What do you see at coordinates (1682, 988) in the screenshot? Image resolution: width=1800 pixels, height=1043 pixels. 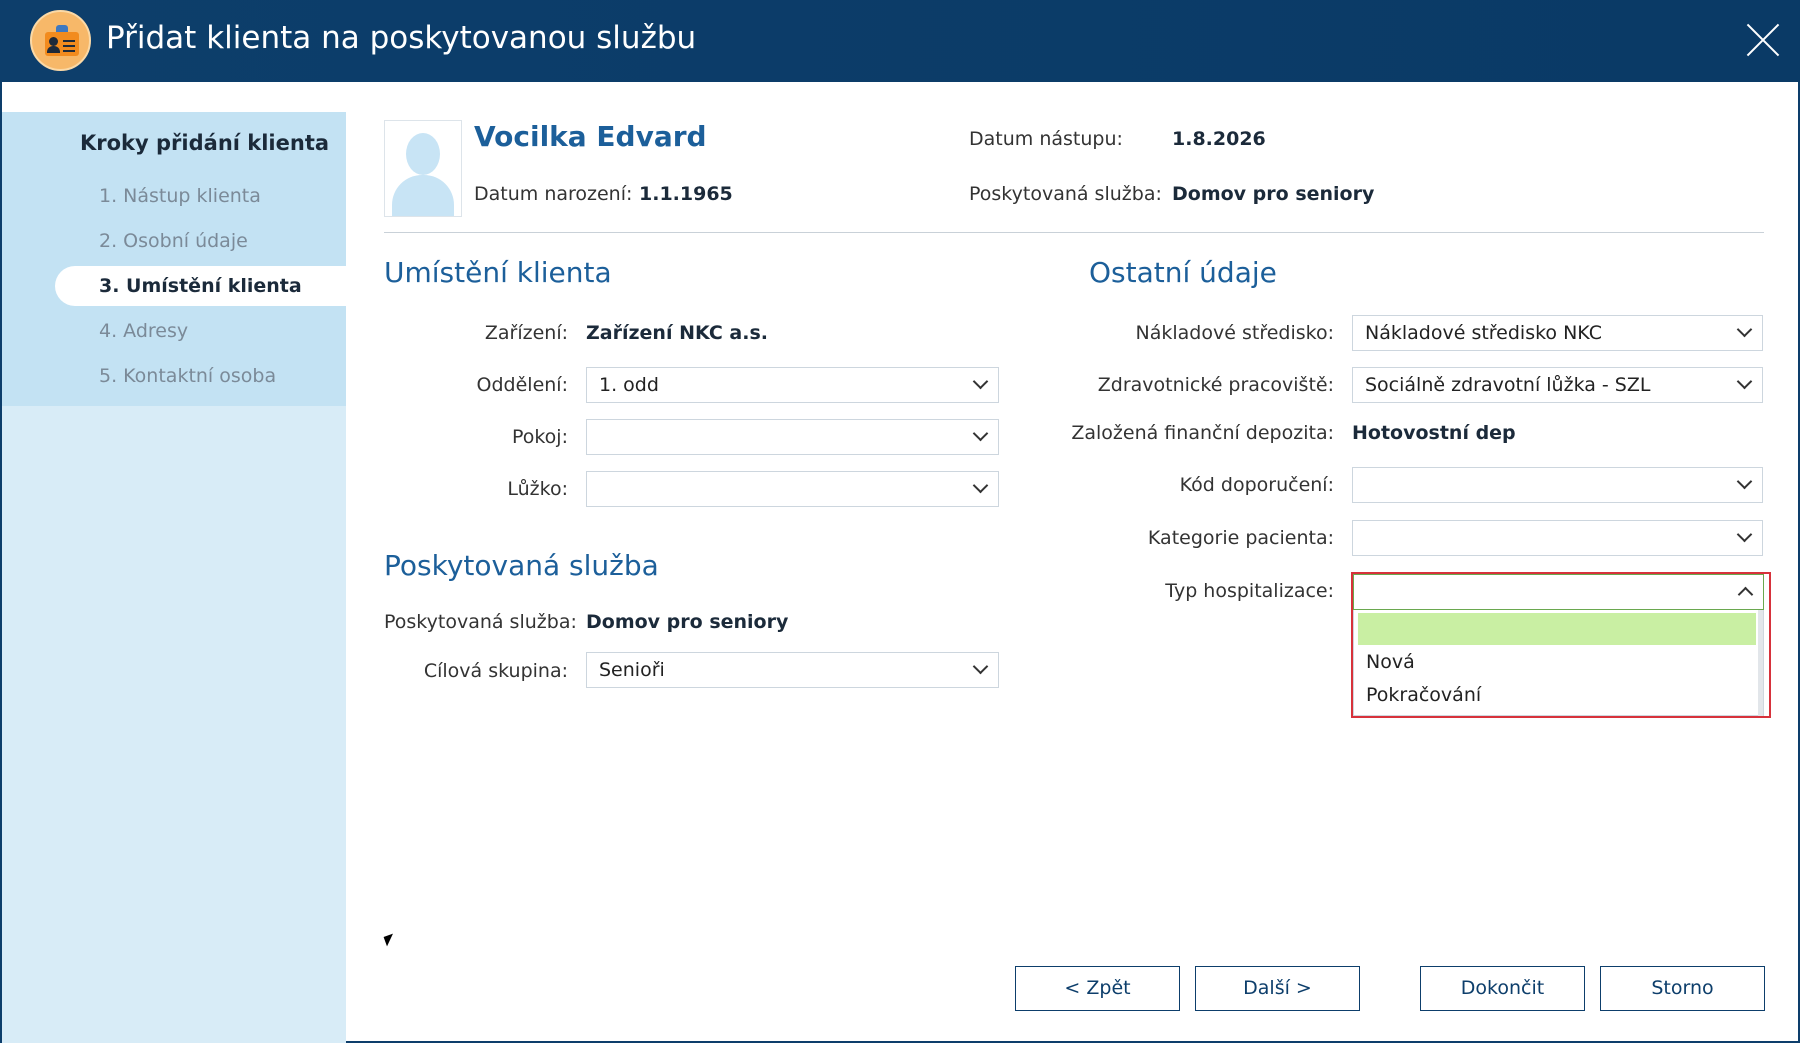 I see `cancel-button: Storno` at bounding box center [1682, 988].